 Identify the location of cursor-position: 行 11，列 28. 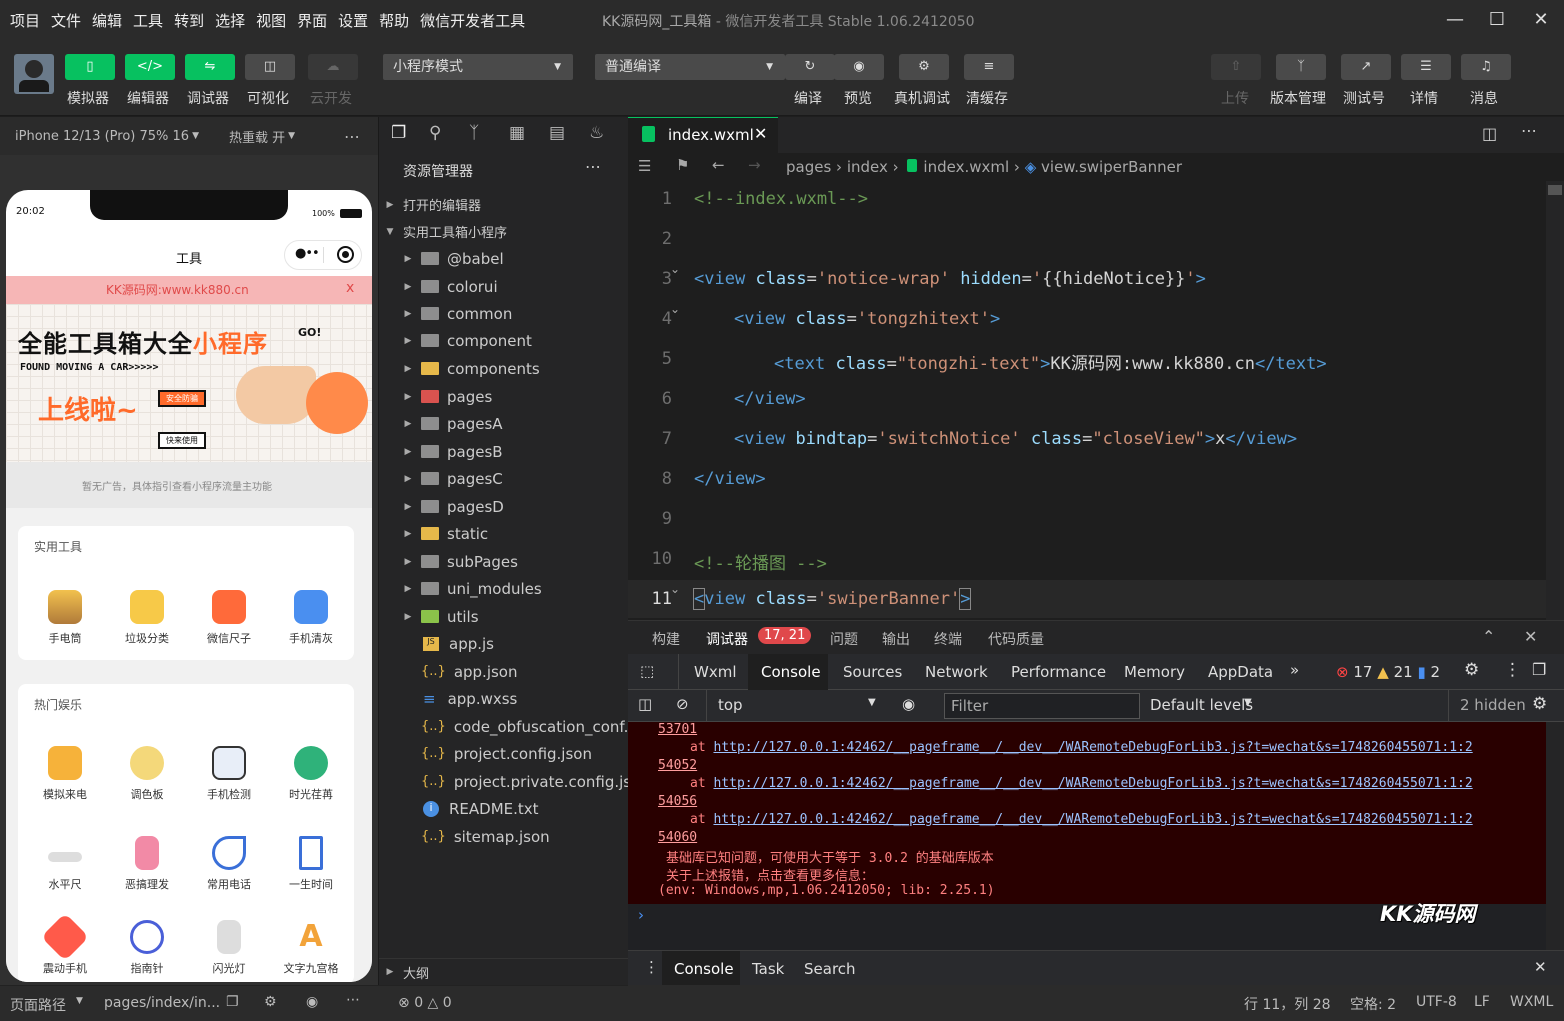
(1287, 1004).